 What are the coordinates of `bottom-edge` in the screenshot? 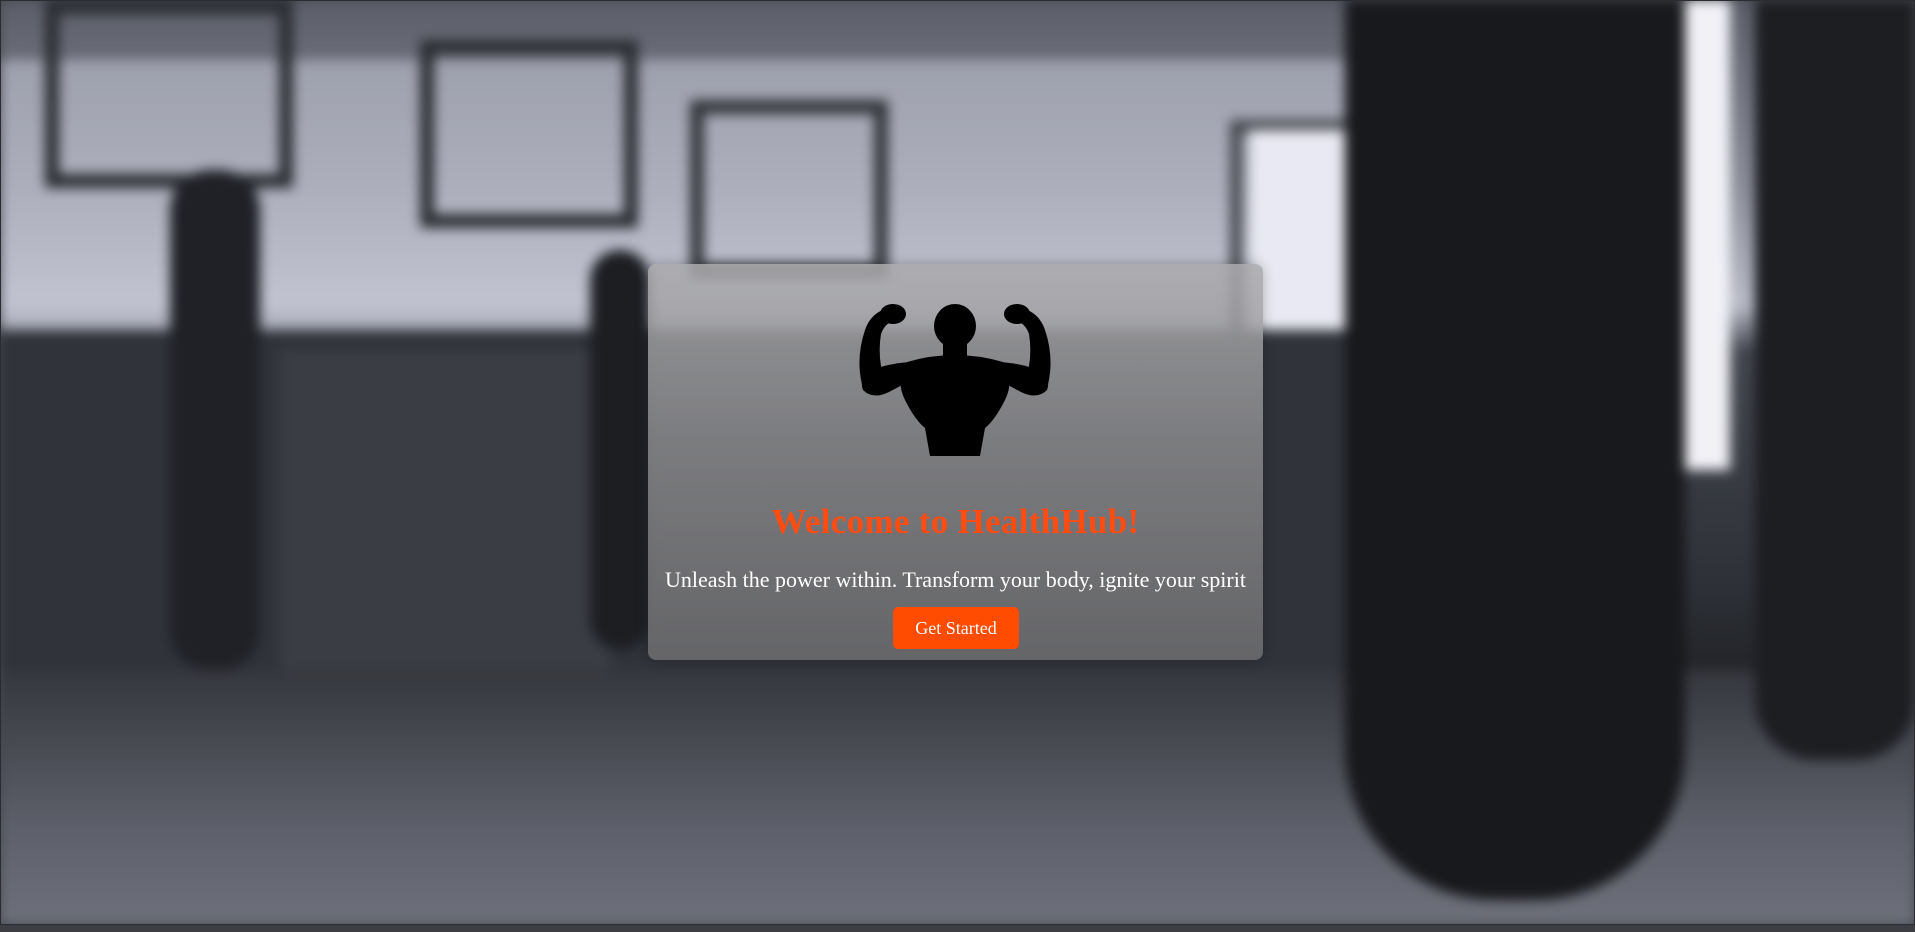 It's located at (957, 928).